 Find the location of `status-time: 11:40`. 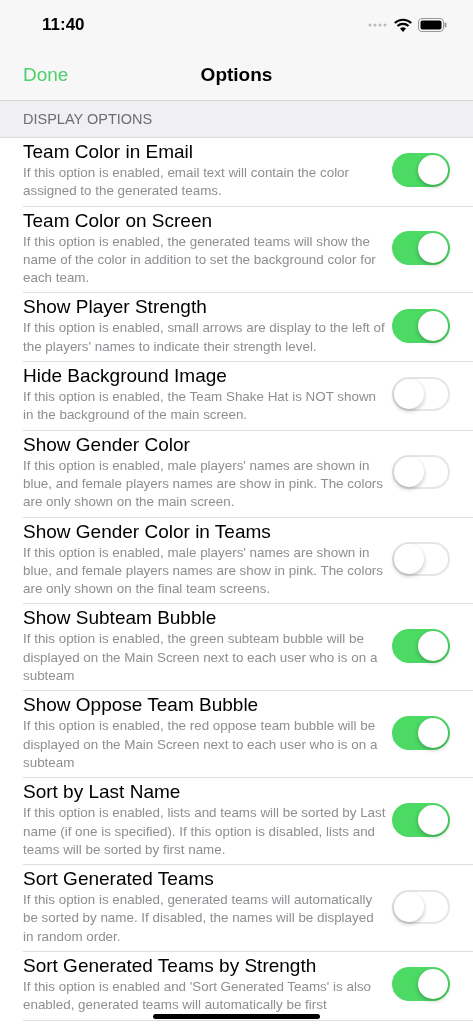

status-time: 11:40 is located at coordinates (63, 25).